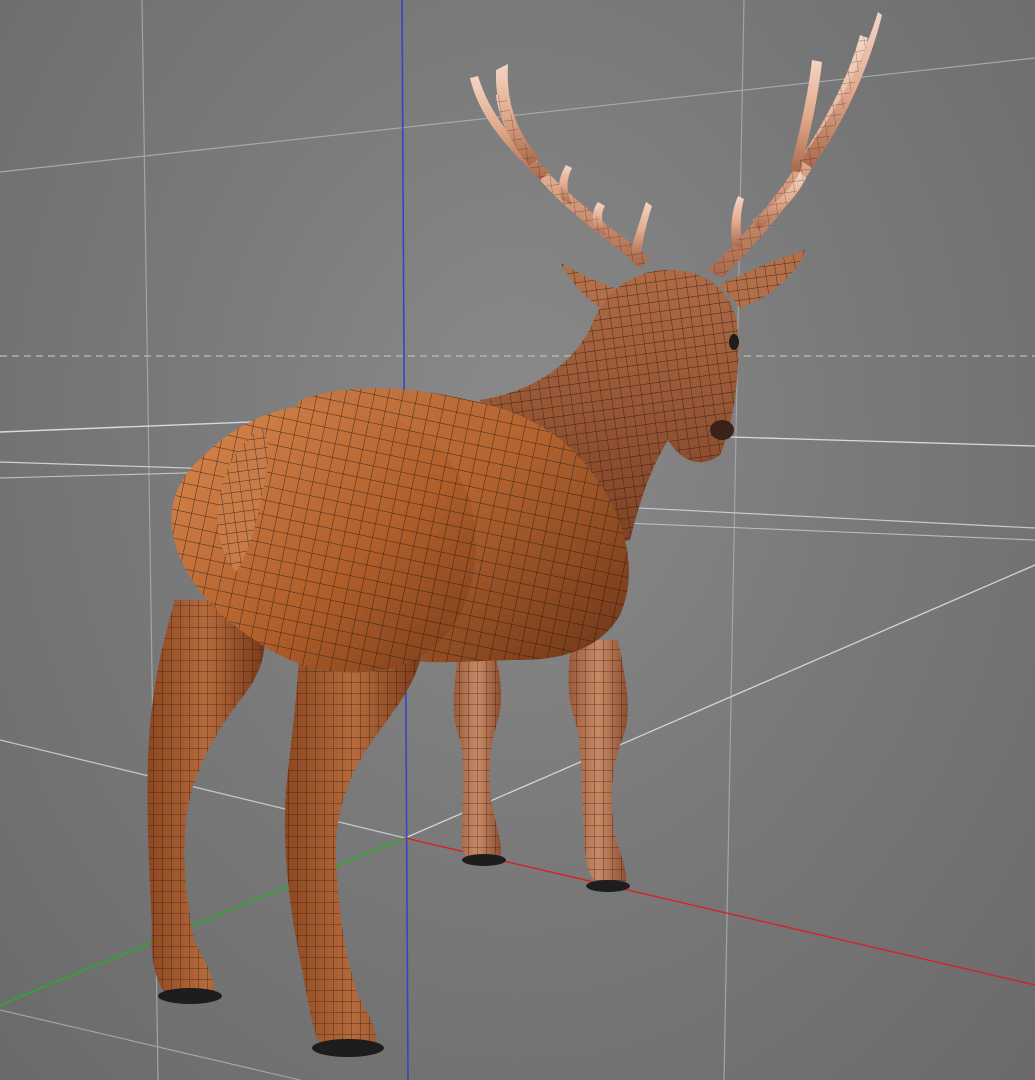 The height and width of the screenshot is (1080, 1035). I want to click on left-antler, so click(561, 166).